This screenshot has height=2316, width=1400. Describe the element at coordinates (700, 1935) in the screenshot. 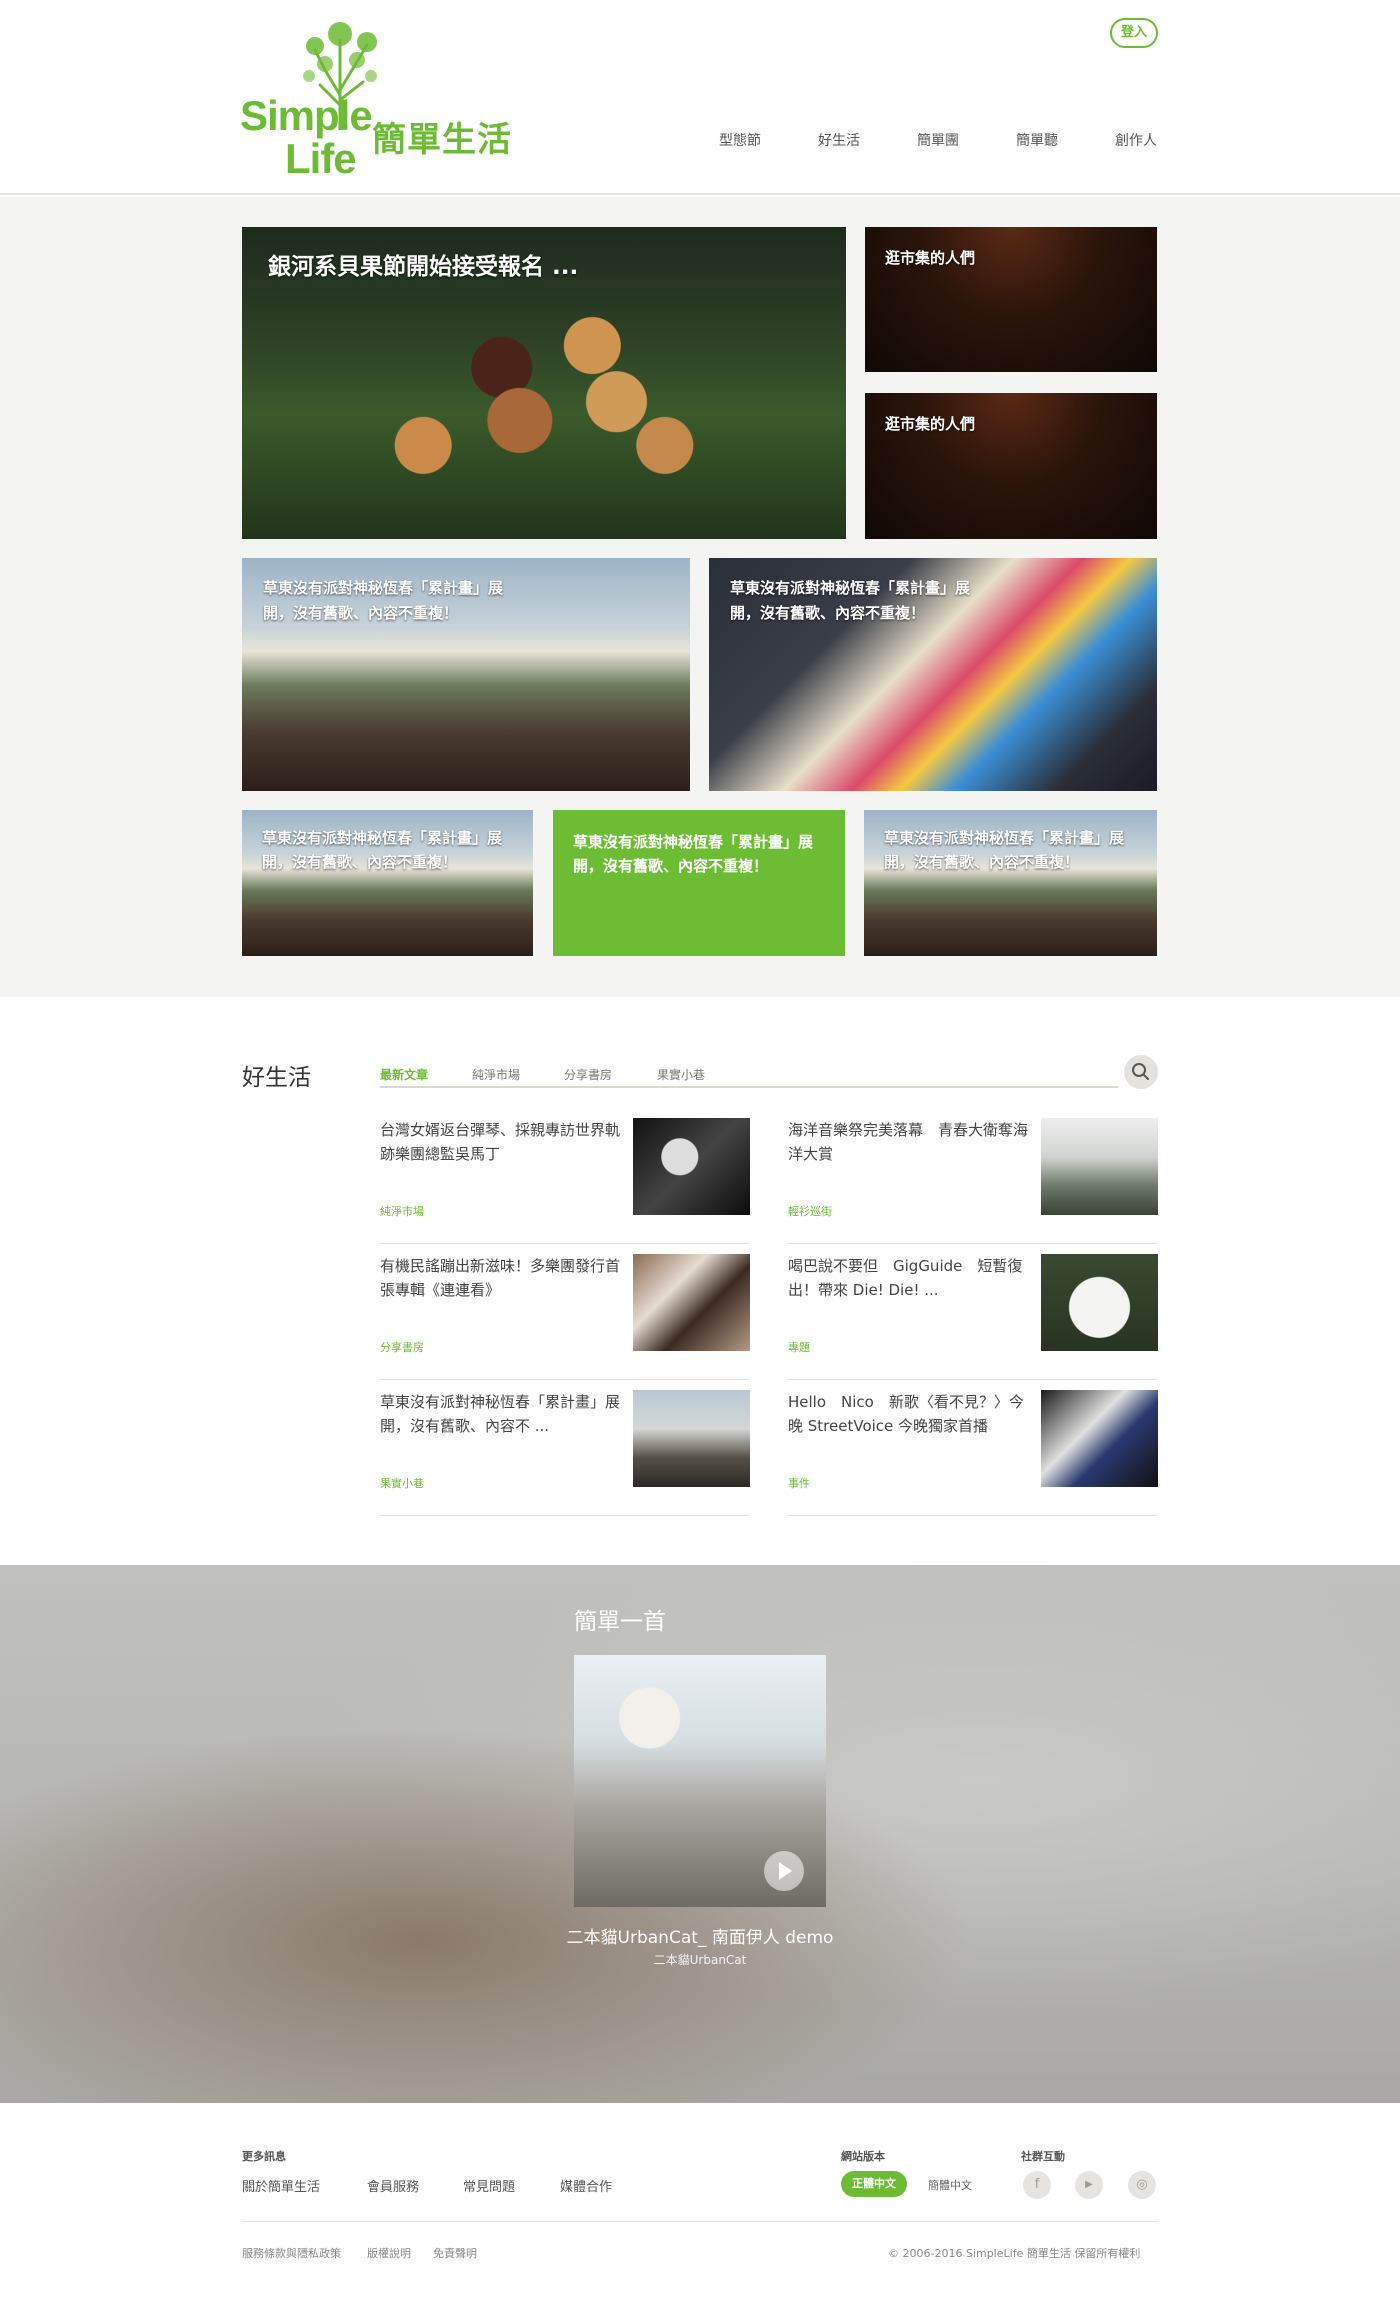

I see `song-name: 二本貓UrbanCat_ 南面伊人 demo` at that location.